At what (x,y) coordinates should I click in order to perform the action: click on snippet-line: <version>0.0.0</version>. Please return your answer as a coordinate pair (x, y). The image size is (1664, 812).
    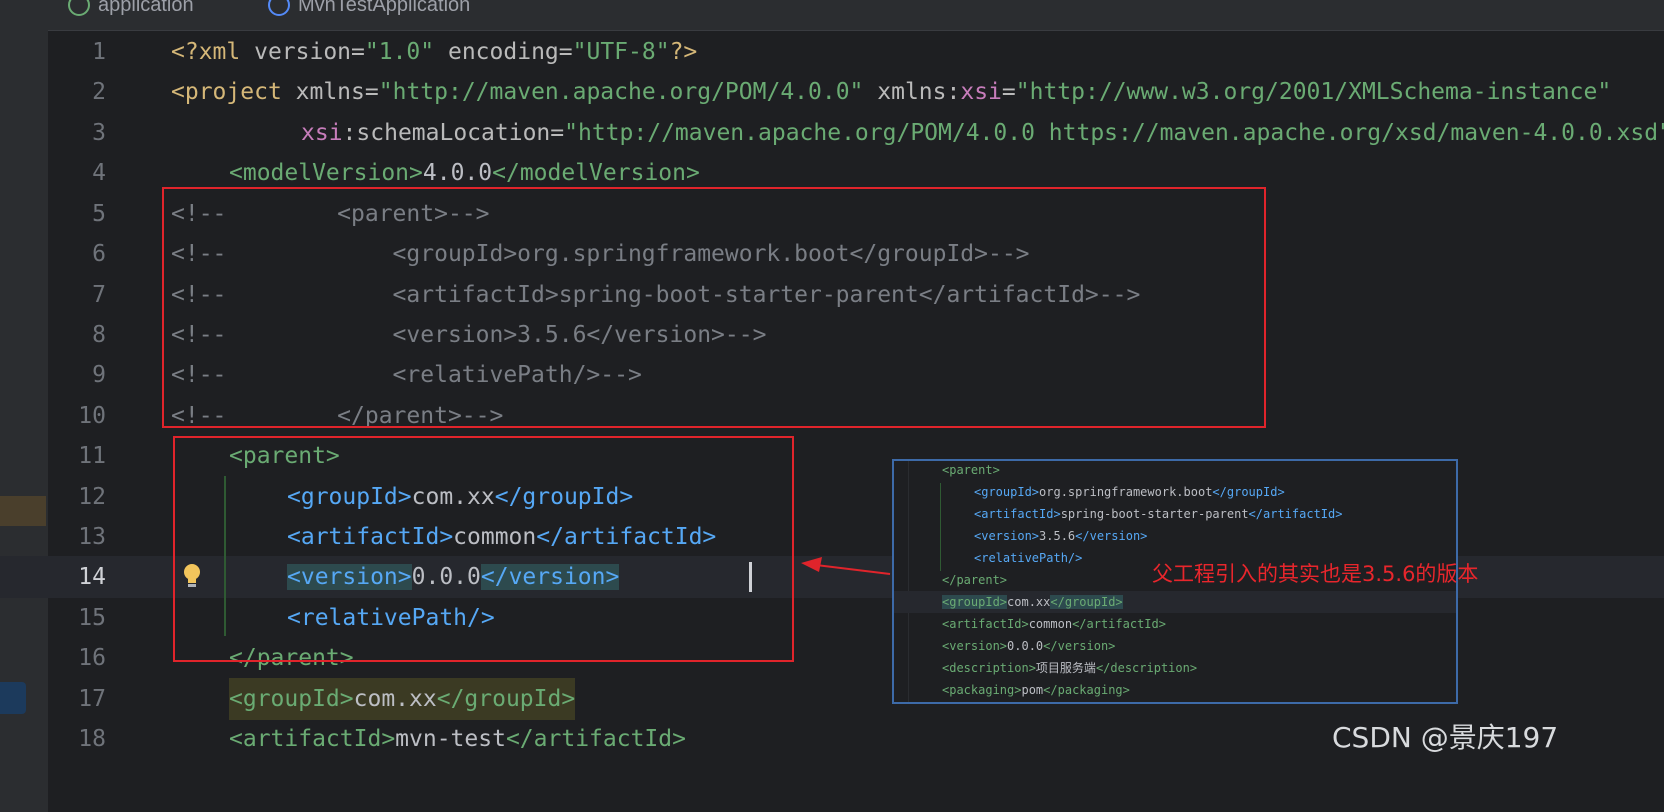
    Looking at the image, I should click on (1029, 646).